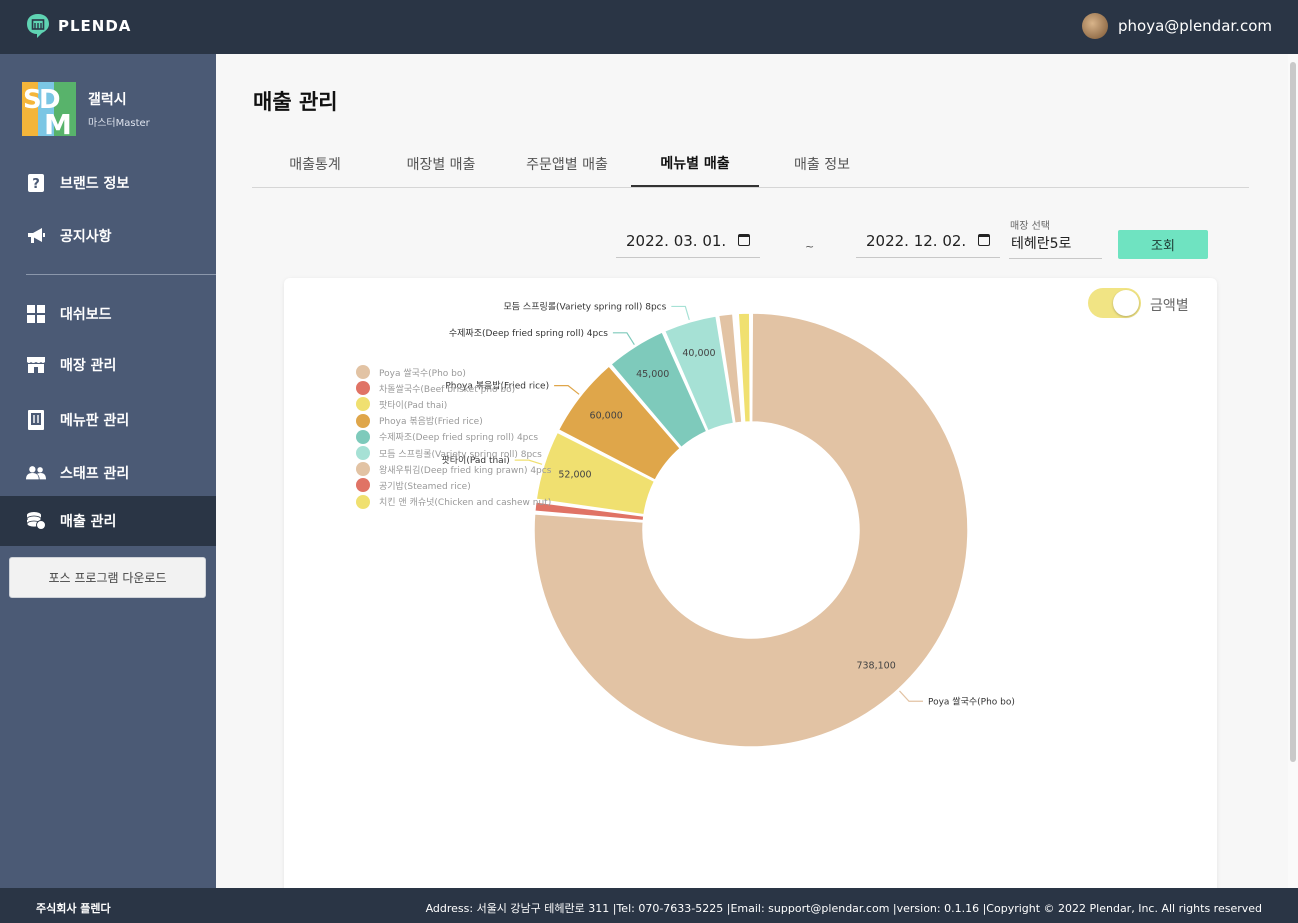 Image resolution: width=1298 pixels, height=923 pixels. Describe the element at coordinates (431, 422) in the screenshot. I see `legend-label: Phoya 볶음밥(Fried rice)` at that location.